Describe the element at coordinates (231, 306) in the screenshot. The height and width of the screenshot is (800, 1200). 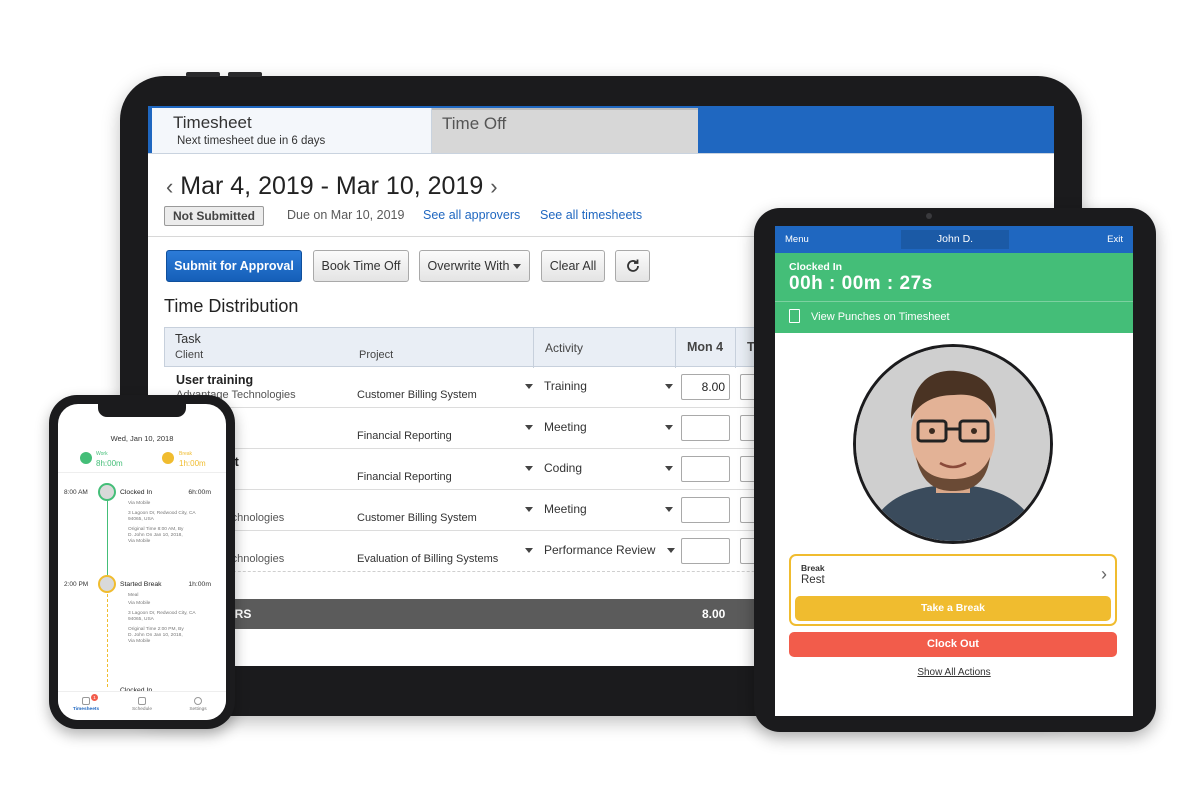
I see `section-title: Time Distribution` at that location.